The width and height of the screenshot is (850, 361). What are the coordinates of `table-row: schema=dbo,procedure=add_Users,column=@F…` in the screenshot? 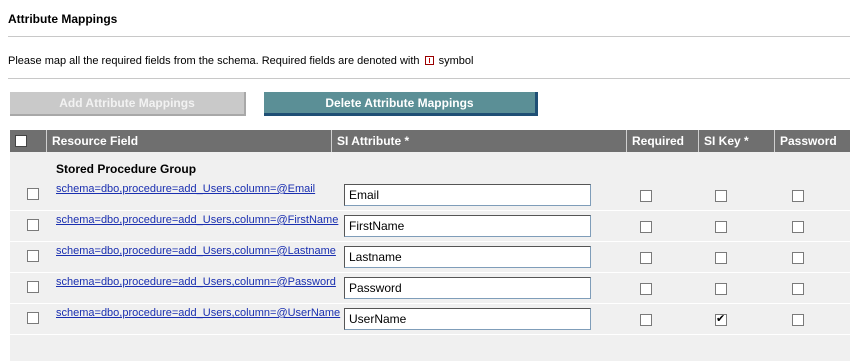 It's located at (430, 226).